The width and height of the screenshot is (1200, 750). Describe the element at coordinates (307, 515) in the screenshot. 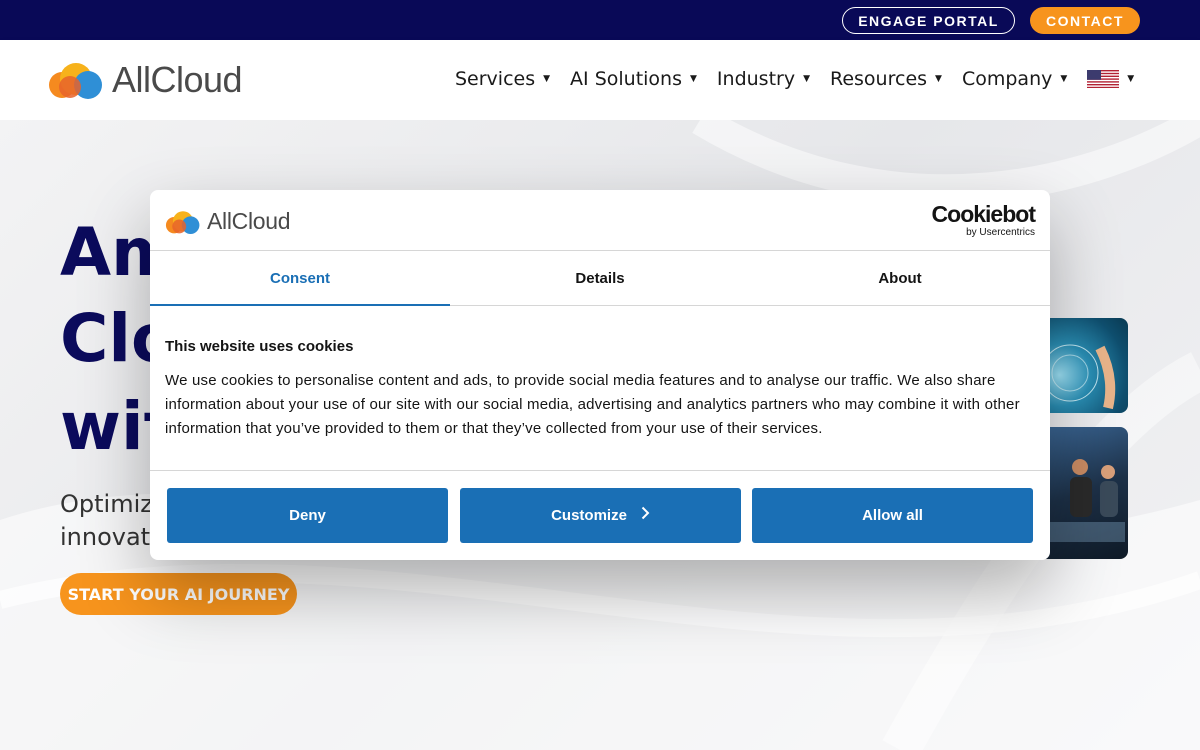

I see `deny-button: Deny` at that location.